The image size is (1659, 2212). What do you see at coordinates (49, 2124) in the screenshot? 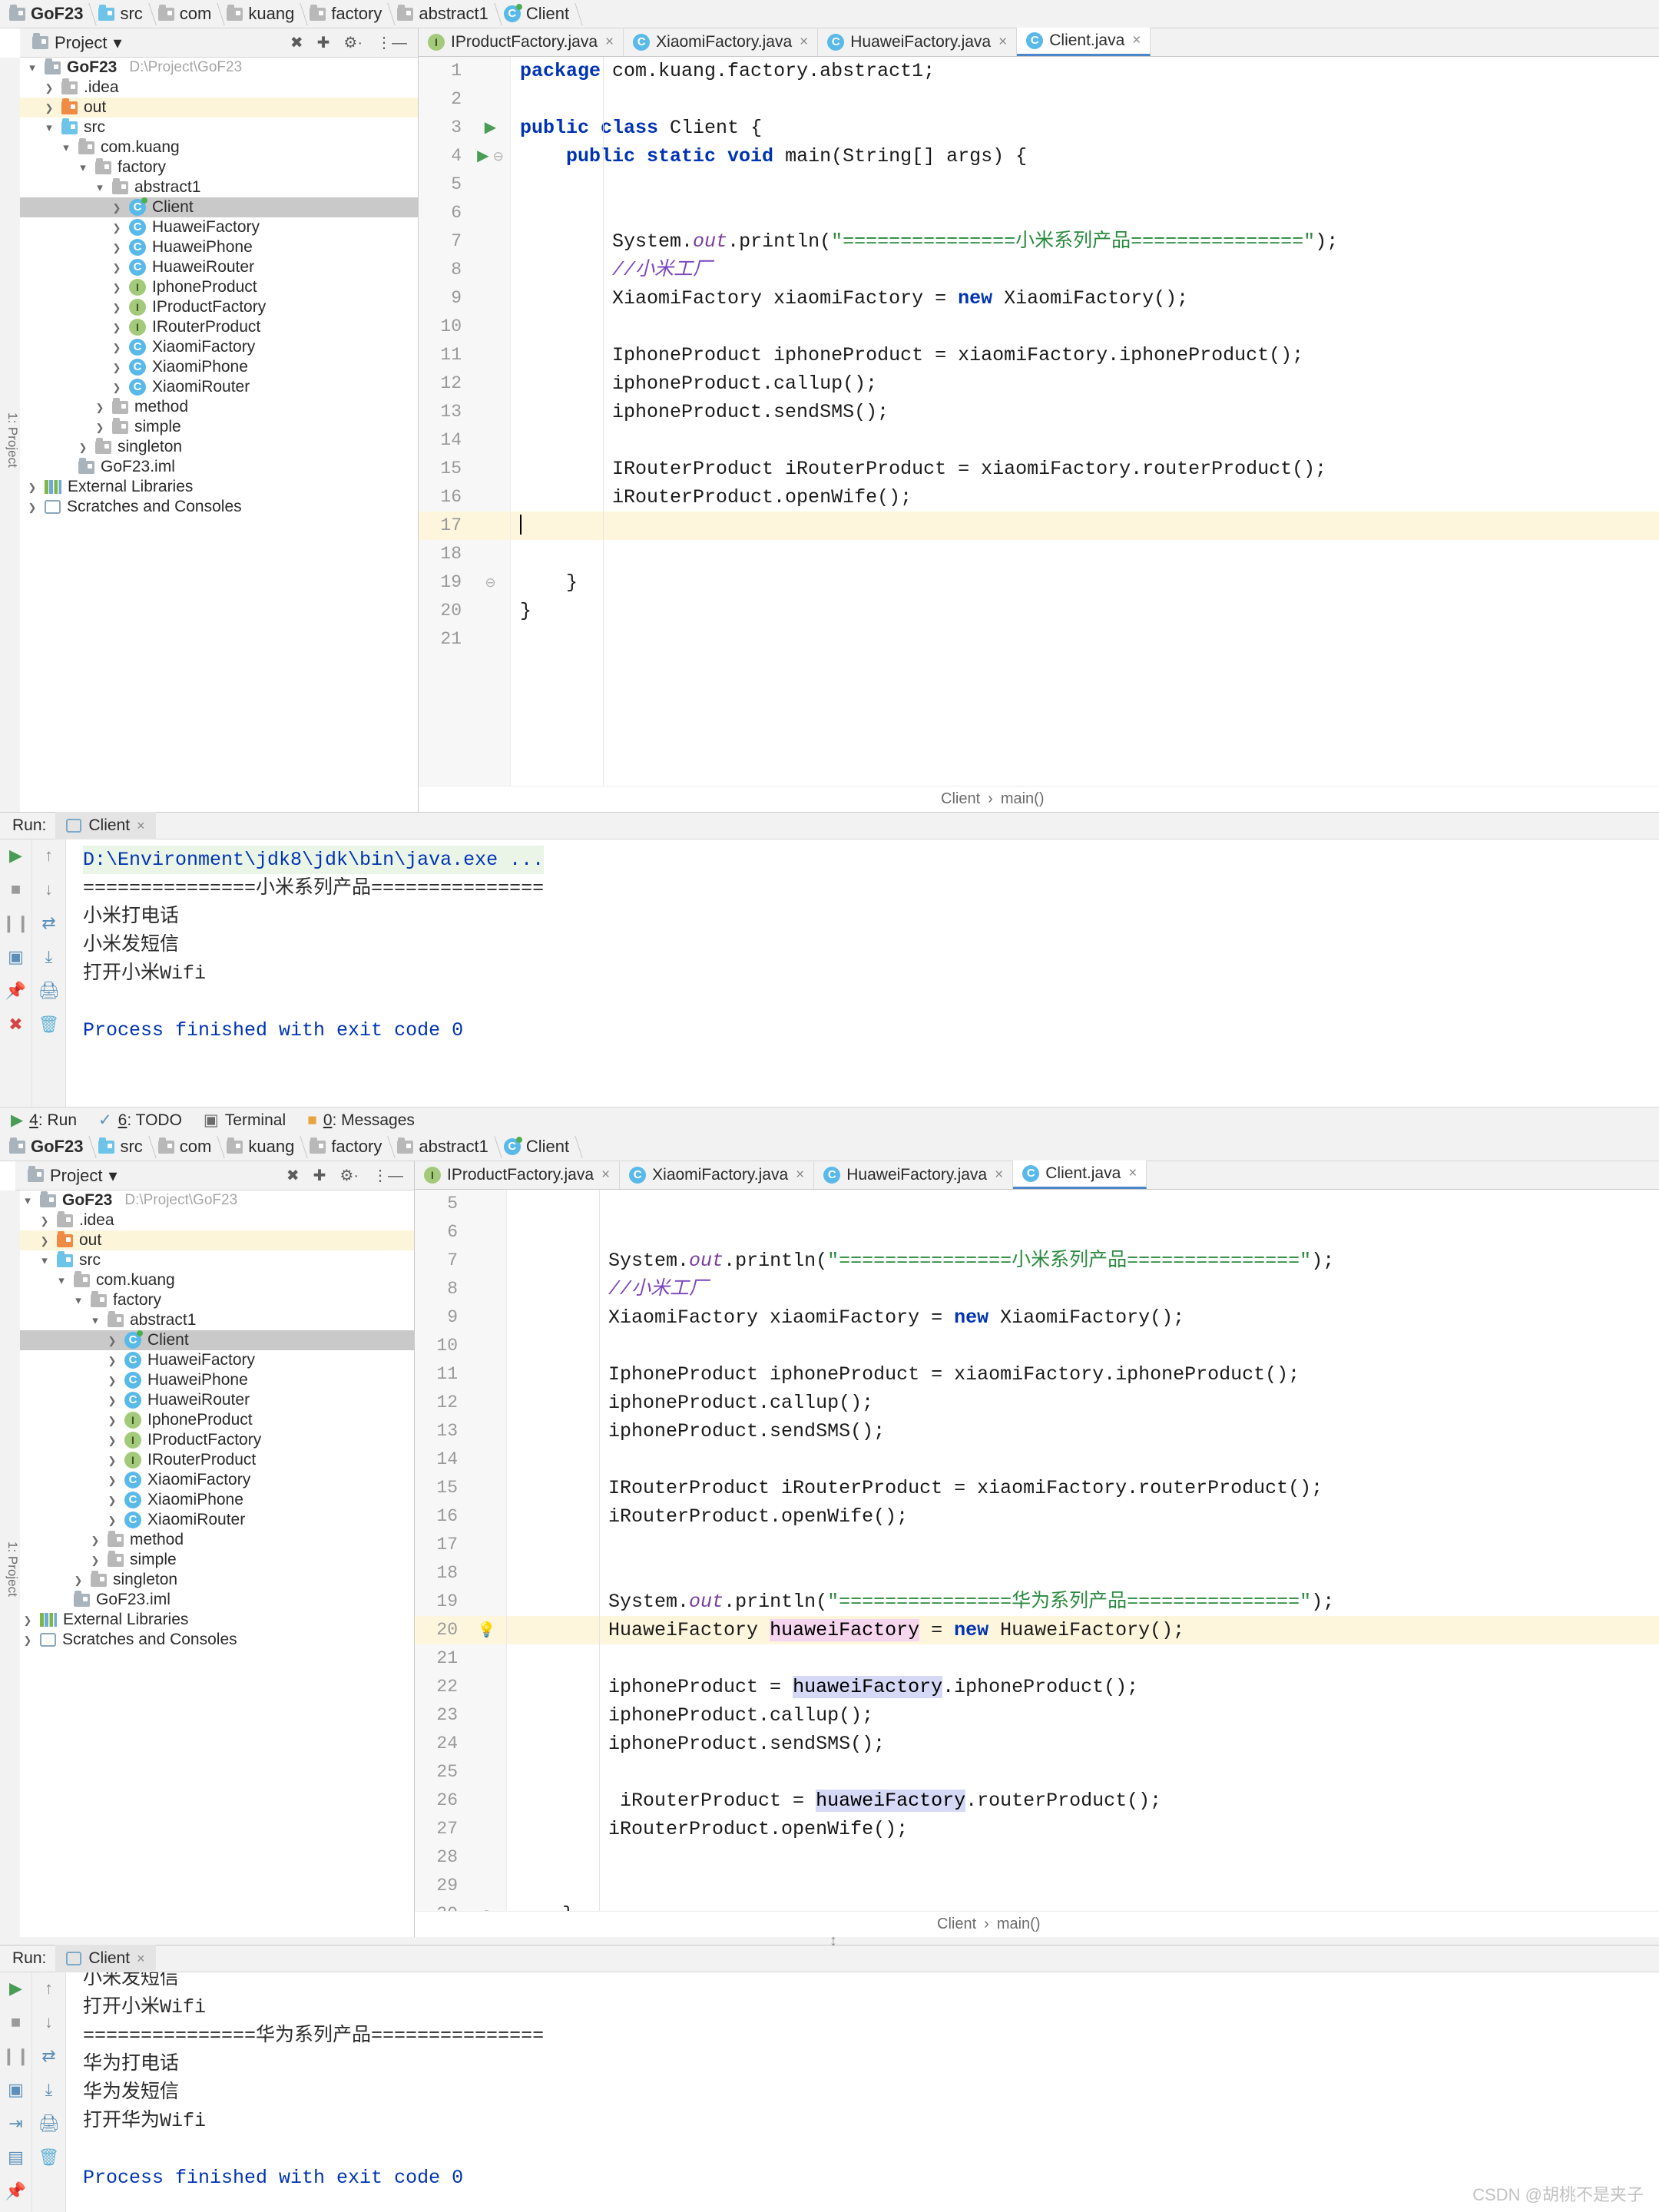
I see `print-icon: 🖨` at bounding box center [49, 2124].